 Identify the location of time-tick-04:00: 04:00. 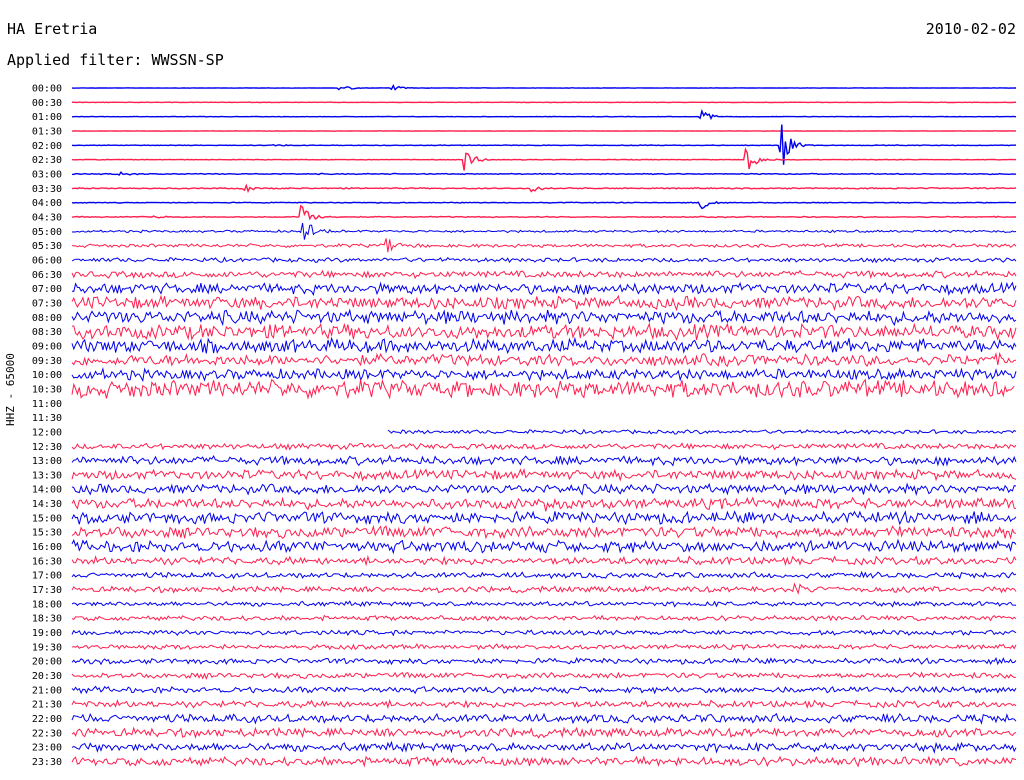
(47, 203).